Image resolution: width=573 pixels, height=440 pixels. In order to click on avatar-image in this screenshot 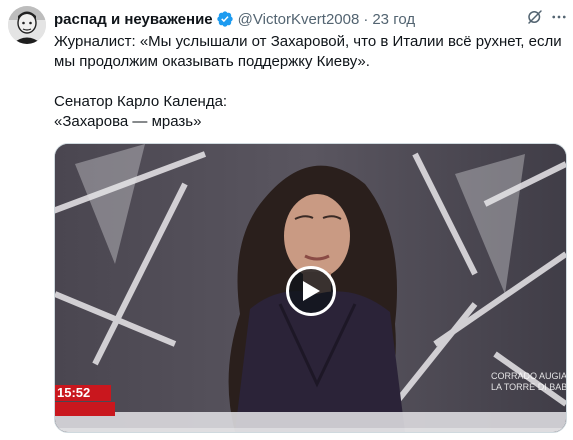, I will do `click(27, 25)`.